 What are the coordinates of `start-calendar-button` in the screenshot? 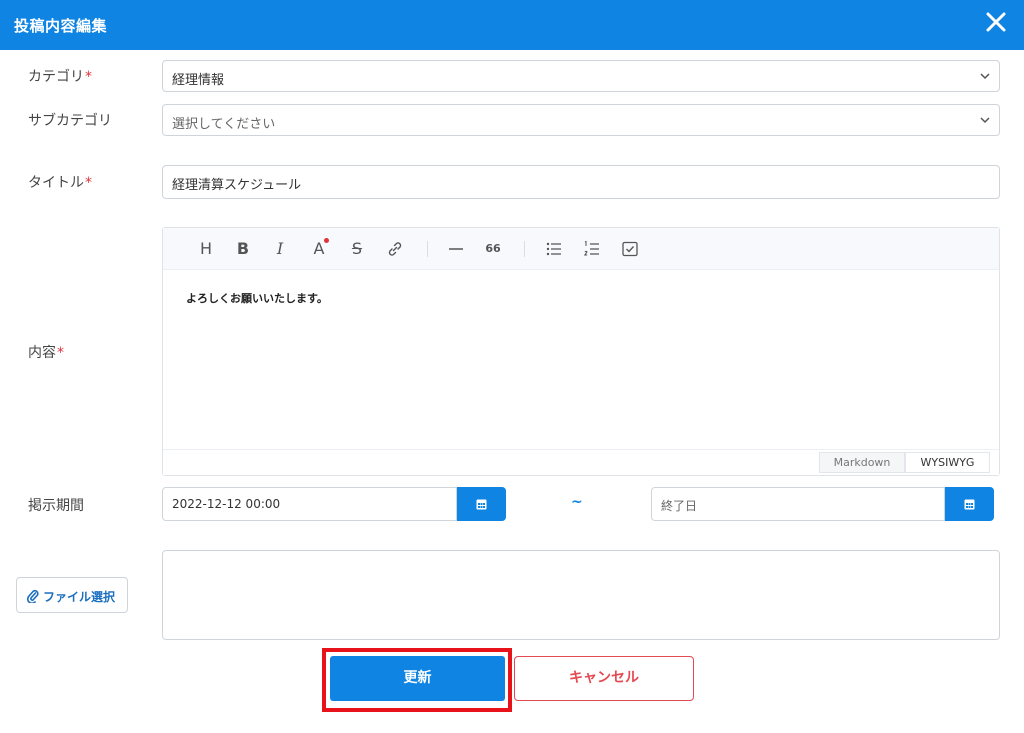 It's located at (481, 504).